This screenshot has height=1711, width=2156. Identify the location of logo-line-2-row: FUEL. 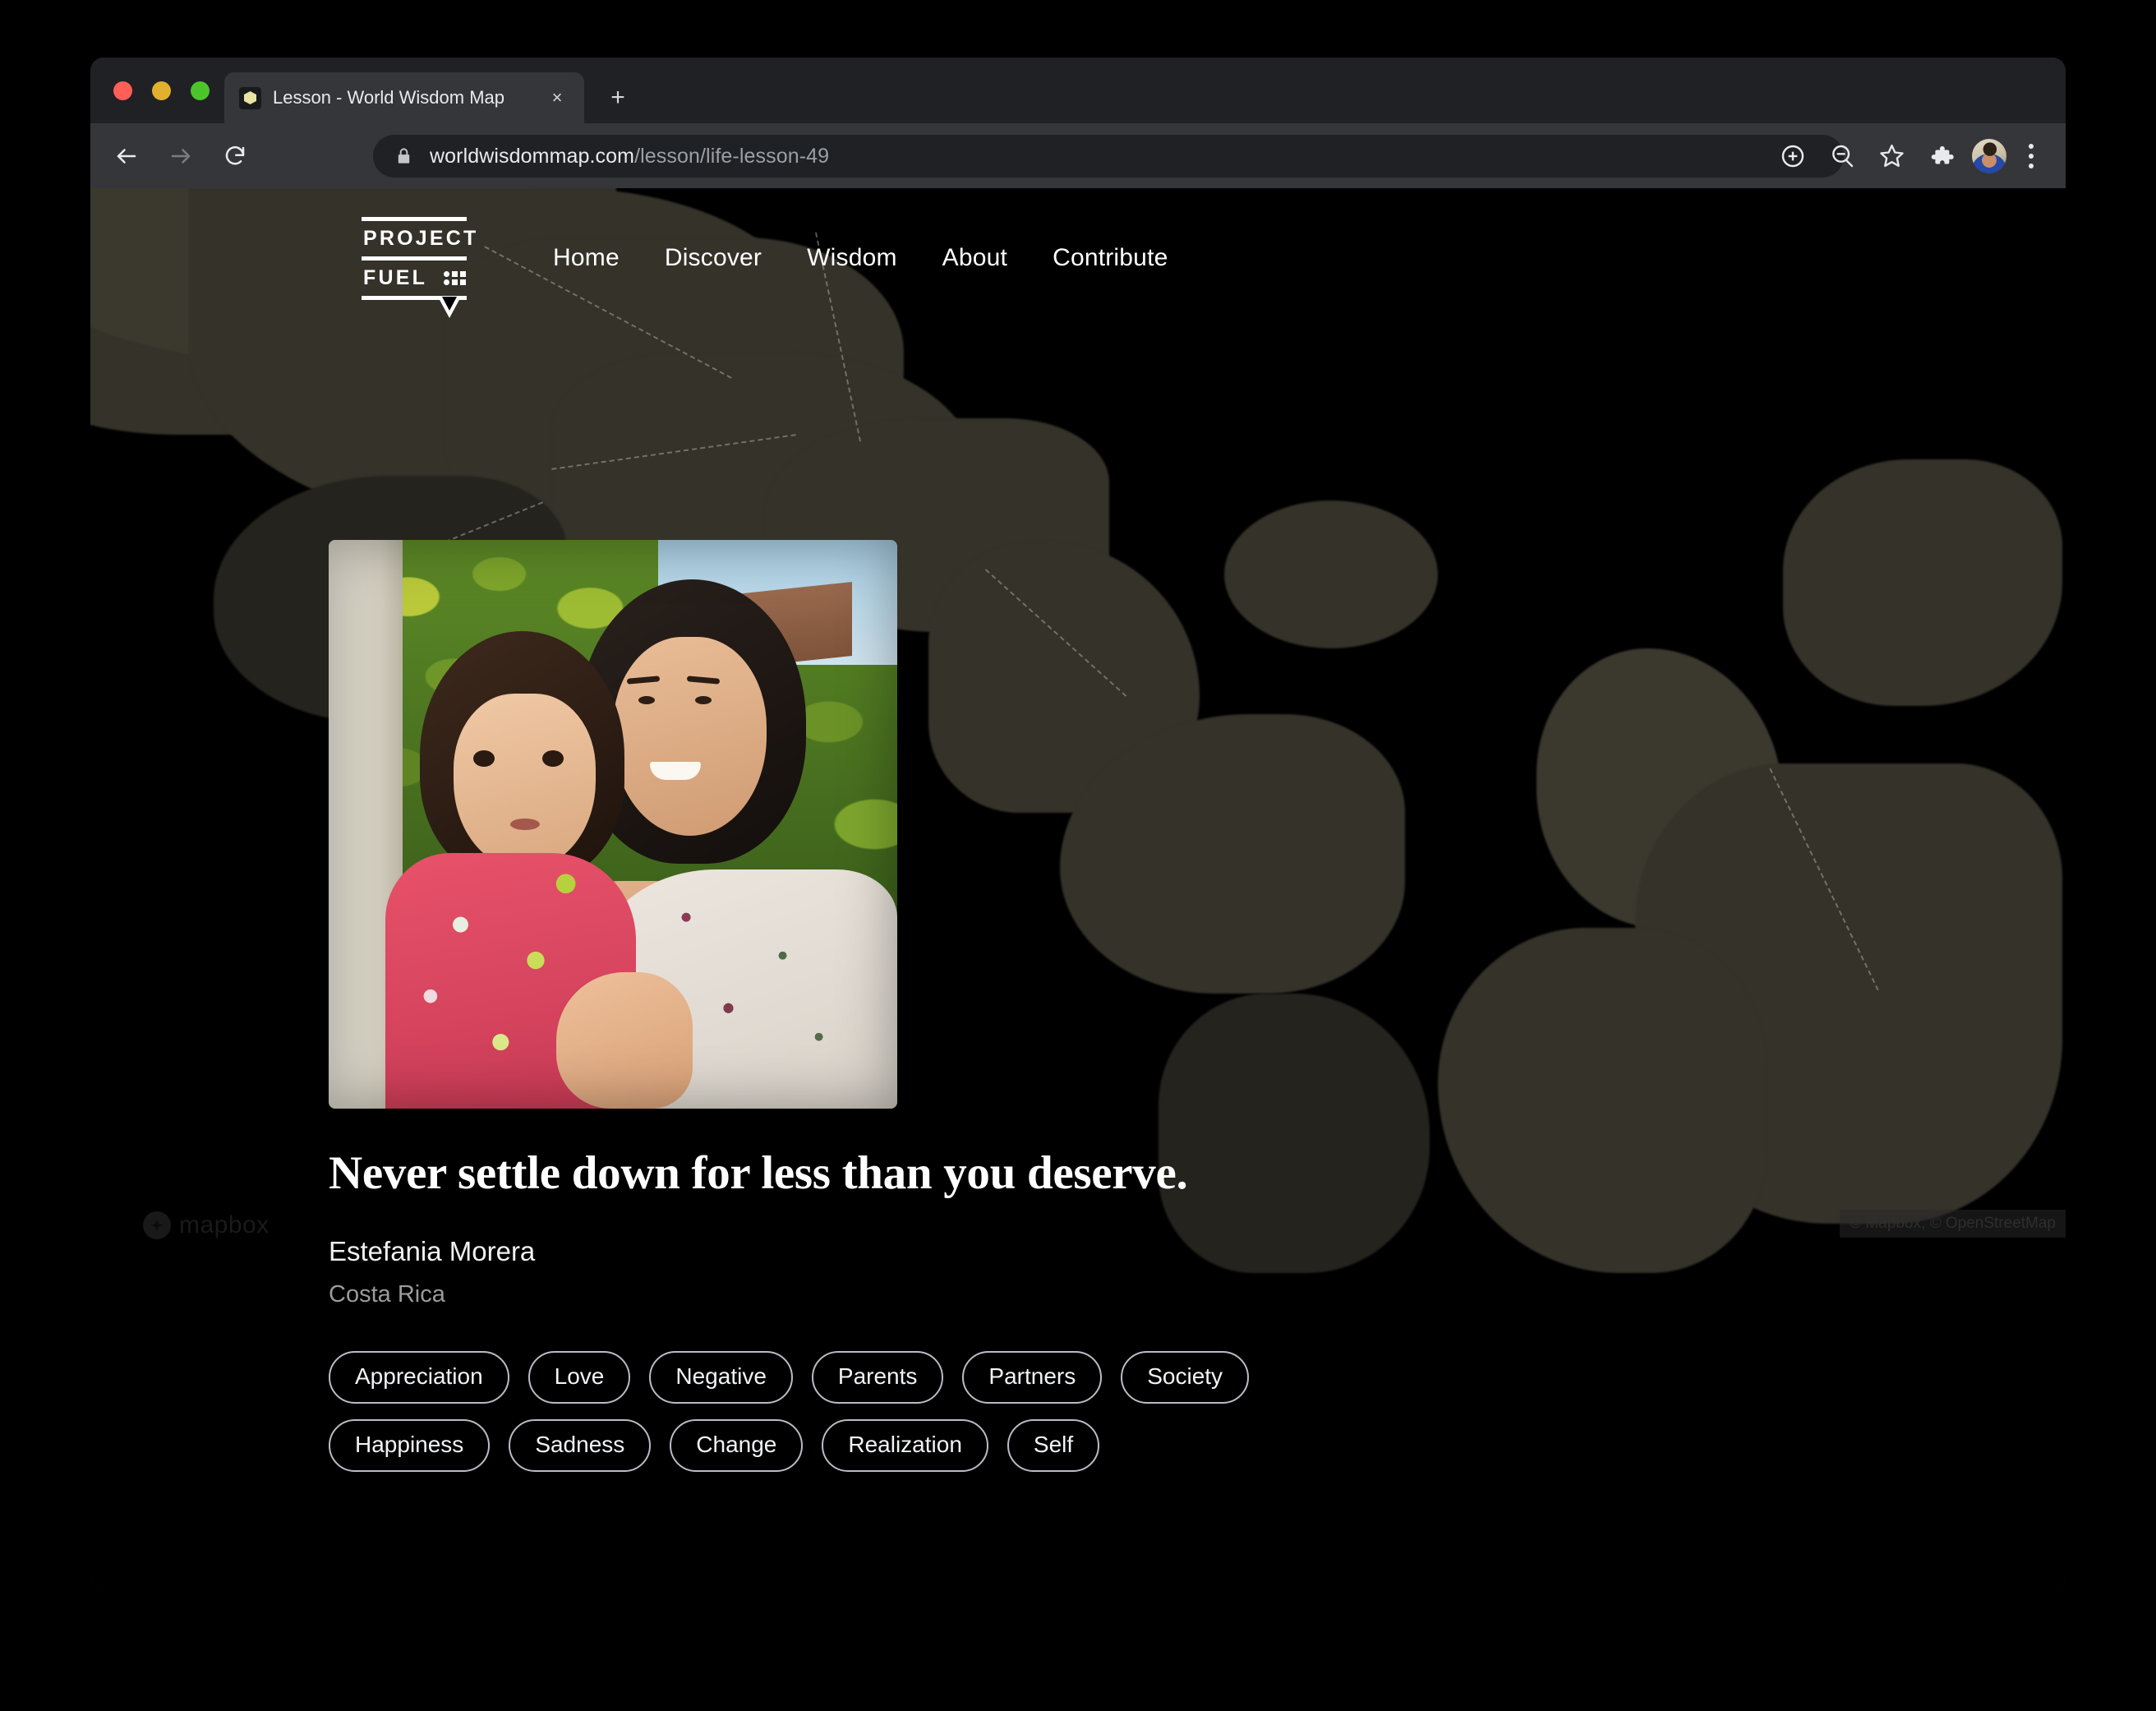
(414, 278).